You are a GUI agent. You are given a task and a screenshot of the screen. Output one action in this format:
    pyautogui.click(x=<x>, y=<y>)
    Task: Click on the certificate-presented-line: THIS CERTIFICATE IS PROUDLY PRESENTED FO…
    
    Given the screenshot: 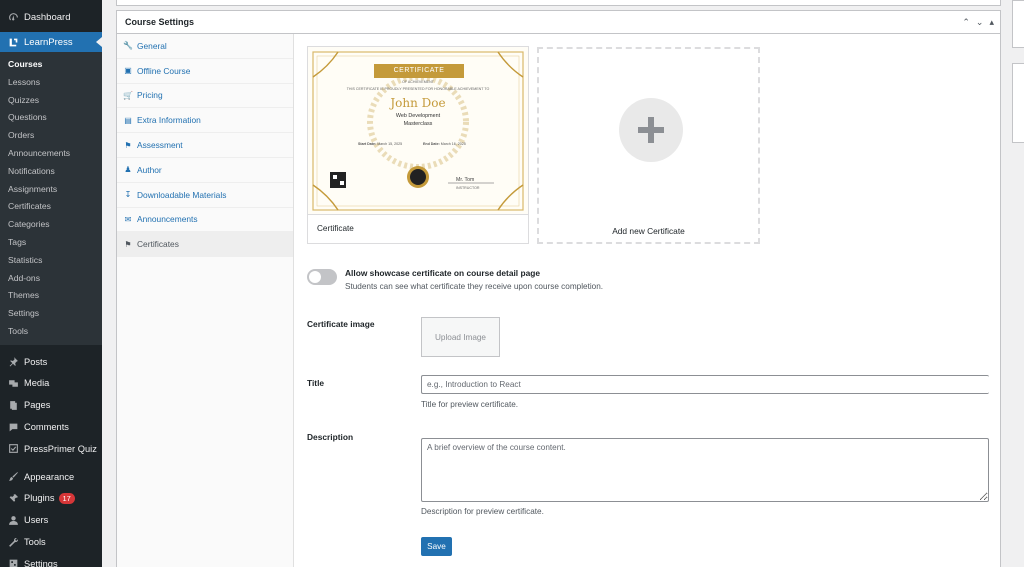 What is the action you would take?
    pyautogui.click(x=418, y=89)
    